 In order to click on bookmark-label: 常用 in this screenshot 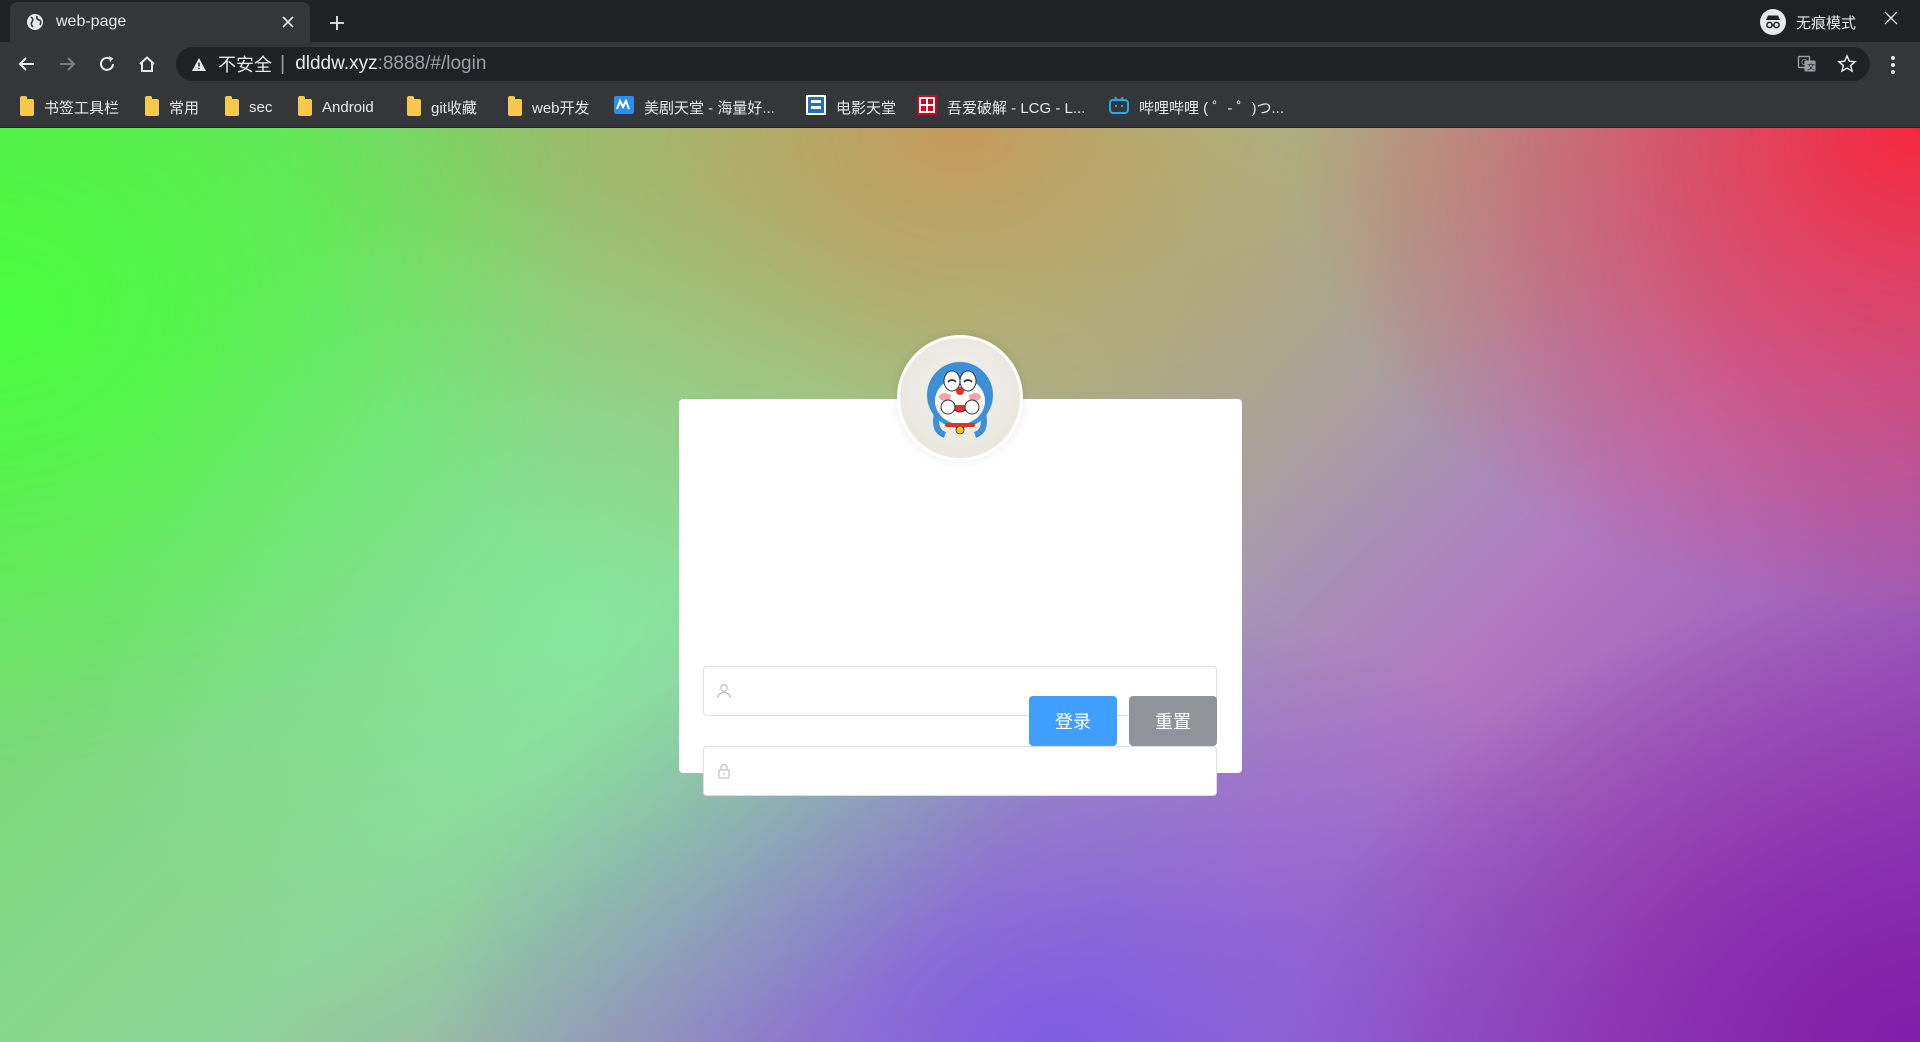, I will do `click(184, 108)`.